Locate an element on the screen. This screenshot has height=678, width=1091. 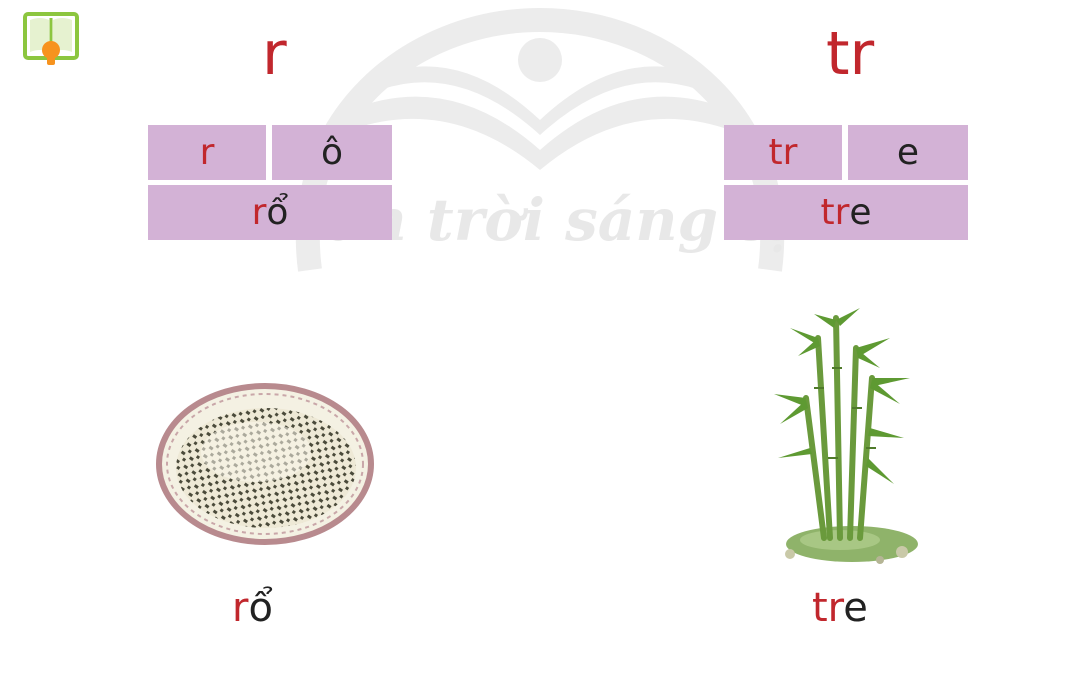
right-cell-vowel: e is located at coordinates (908, 152).